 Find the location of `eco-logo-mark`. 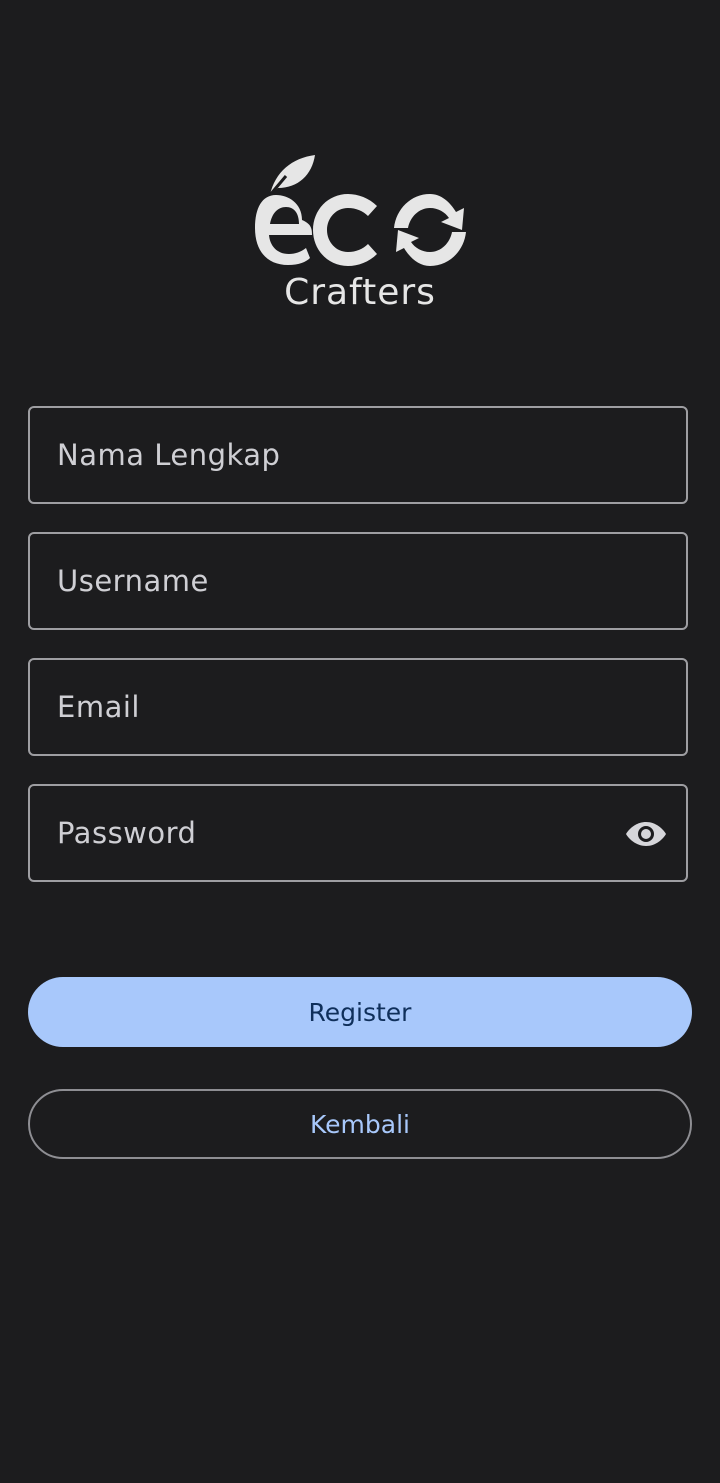

eco-logo-mark is located at coordinates (360, 210).